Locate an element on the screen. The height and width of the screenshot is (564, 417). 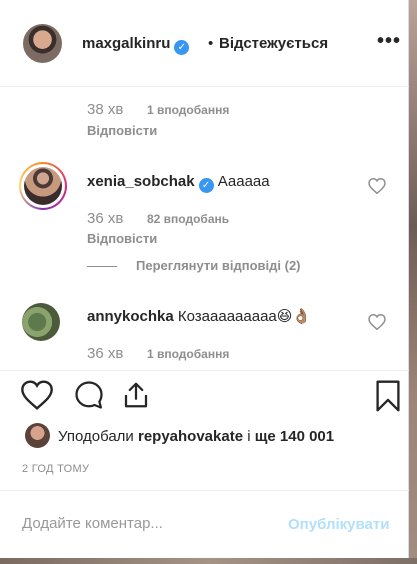
share-upload-icon is located at coordinates (136, 395).